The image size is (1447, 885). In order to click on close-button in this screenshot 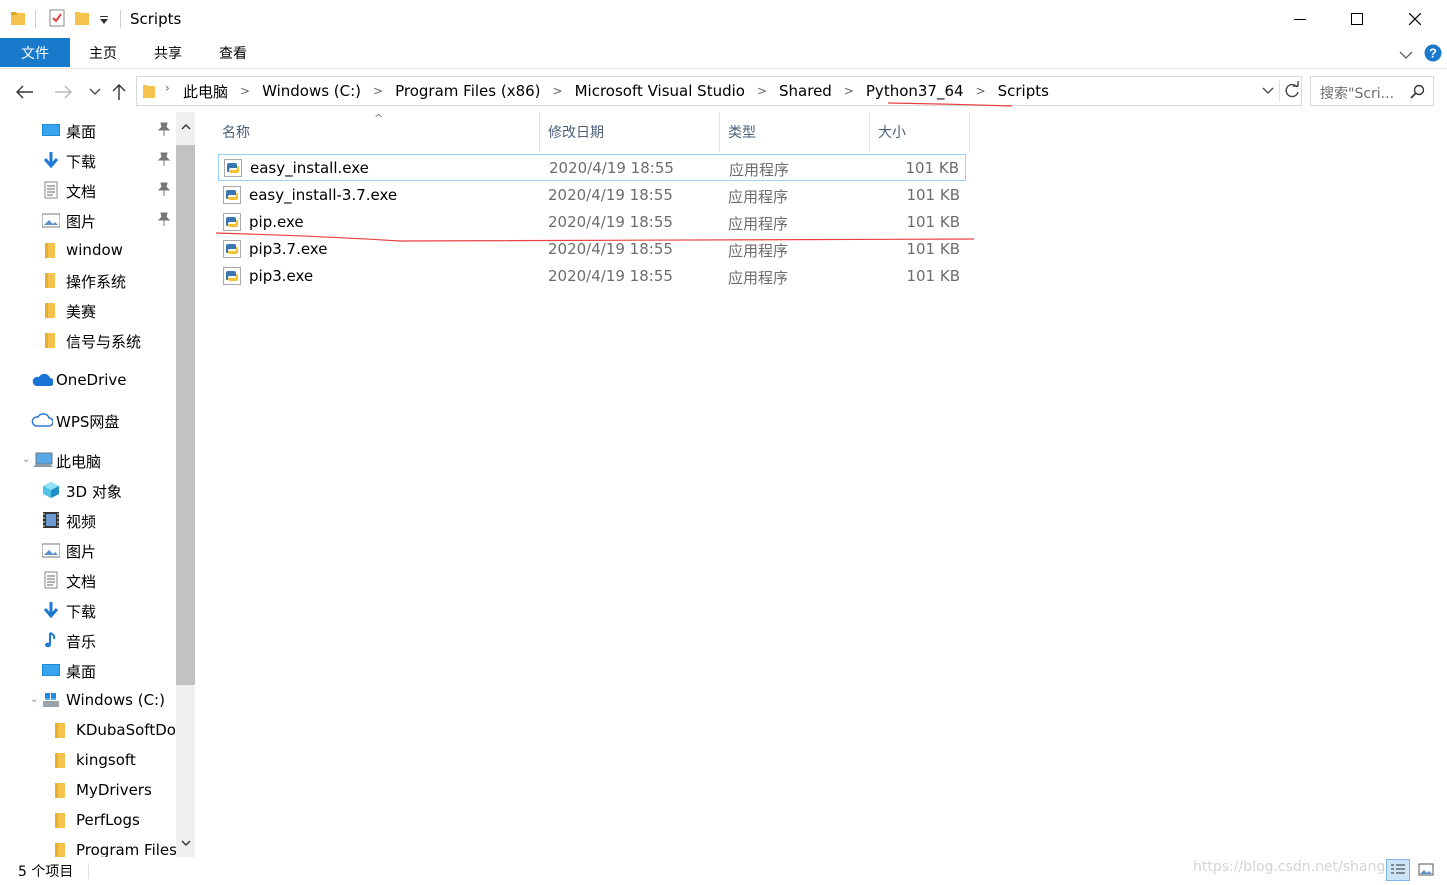, I will do `click(1415, 19)`.